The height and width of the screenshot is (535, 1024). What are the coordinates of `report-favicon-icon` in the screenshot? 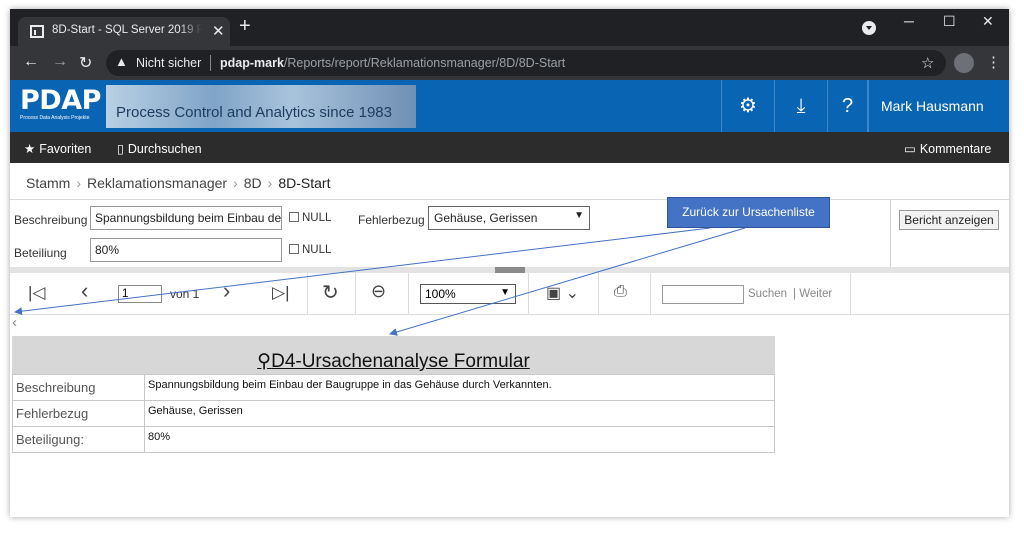 It's located at (37, 31).